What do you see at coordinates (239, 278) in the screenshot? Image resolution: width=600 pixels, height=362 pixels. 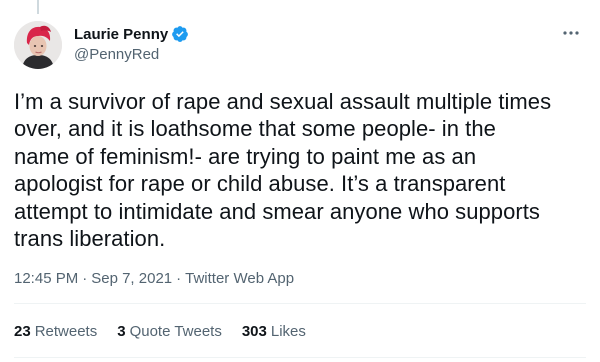 I see `tweet-source: Twitter Web App` at bounding box center [239, 278].